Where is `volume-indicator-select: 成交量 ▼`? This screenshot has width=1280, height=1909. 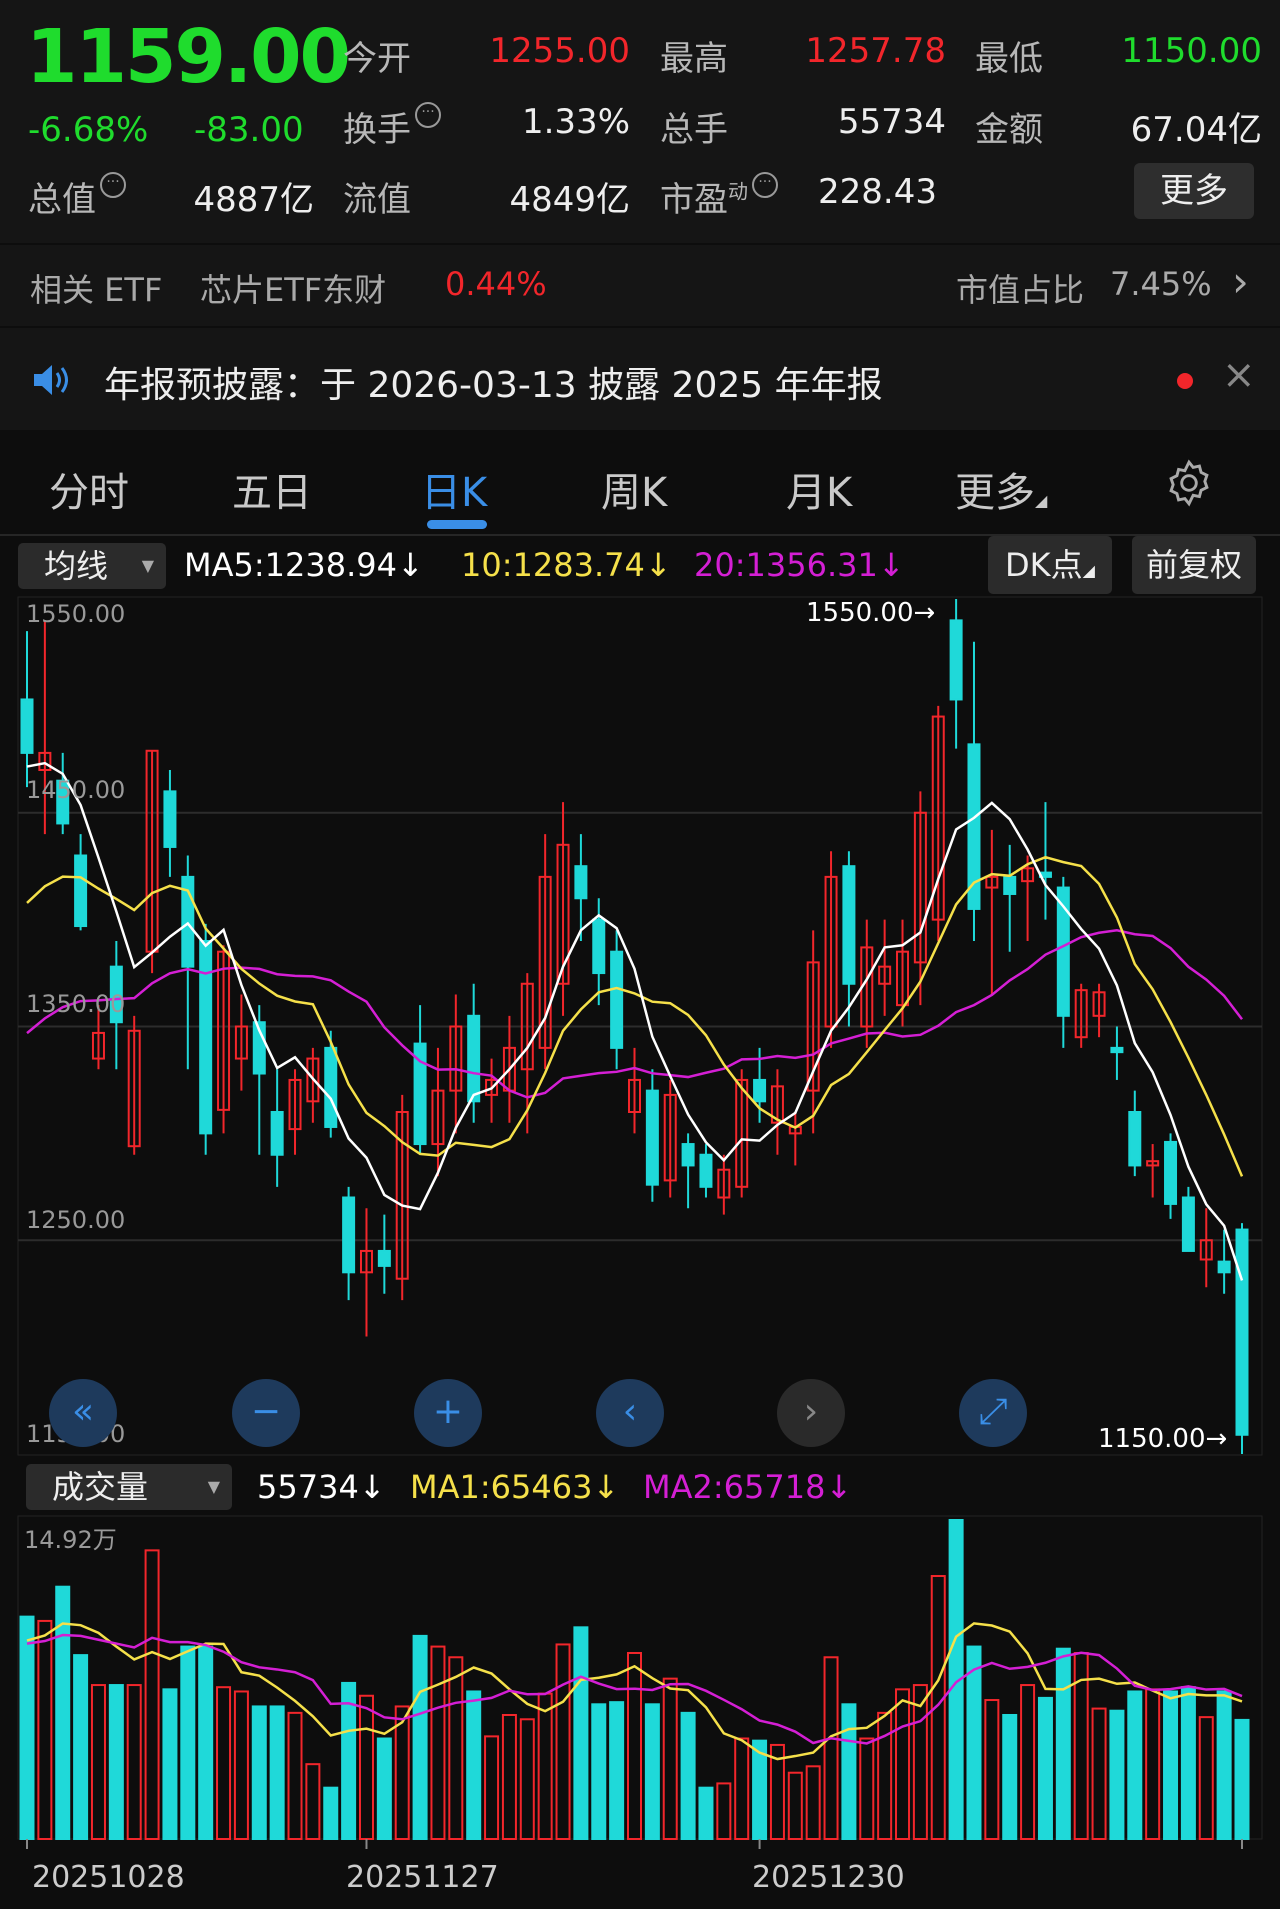
volume-indicator-select: 成交量 ▼ is located at coordinates (129, 1487).